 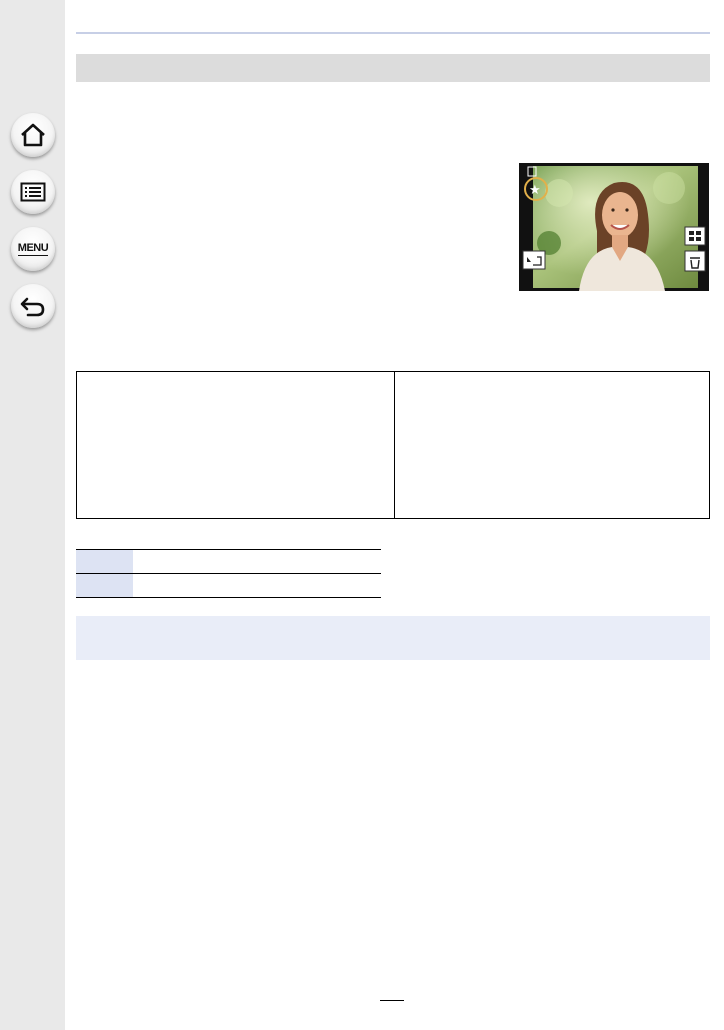 What do you see at coordinates (392, 993) in the screenshot?
I see `page-number` at bounding box center [392, 993].